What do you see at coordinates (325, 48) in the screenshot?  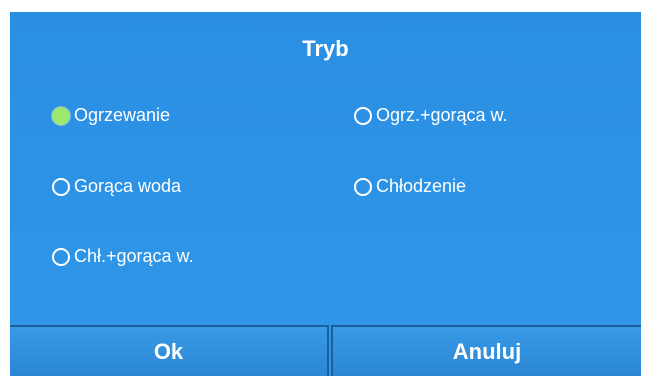 I see `dialog-title: Tryb` at bounding box center [325, 48].